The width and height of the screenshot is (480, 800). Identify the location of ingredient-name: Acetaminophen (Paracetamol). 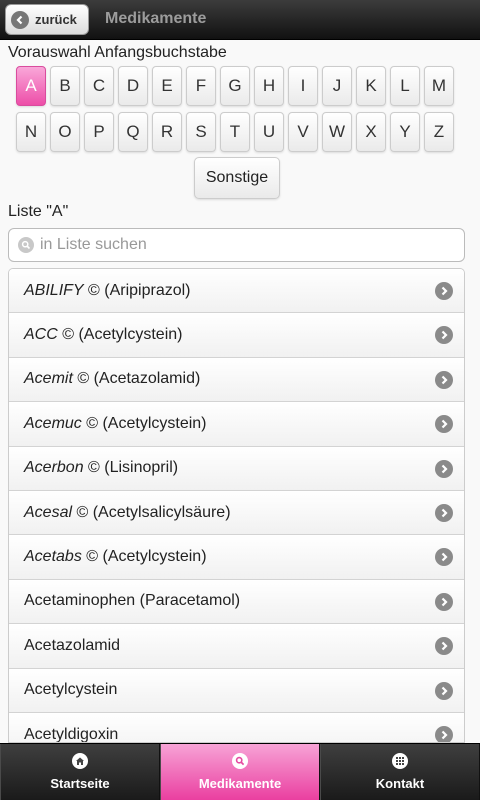
(132, 601).